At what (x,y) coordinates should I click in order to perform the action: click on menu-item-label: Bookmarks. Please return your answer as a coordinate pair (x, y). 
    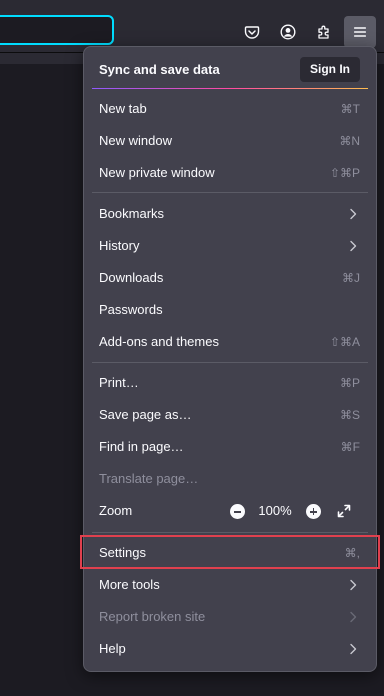
    Looking at the image, I should click on (132, 213).